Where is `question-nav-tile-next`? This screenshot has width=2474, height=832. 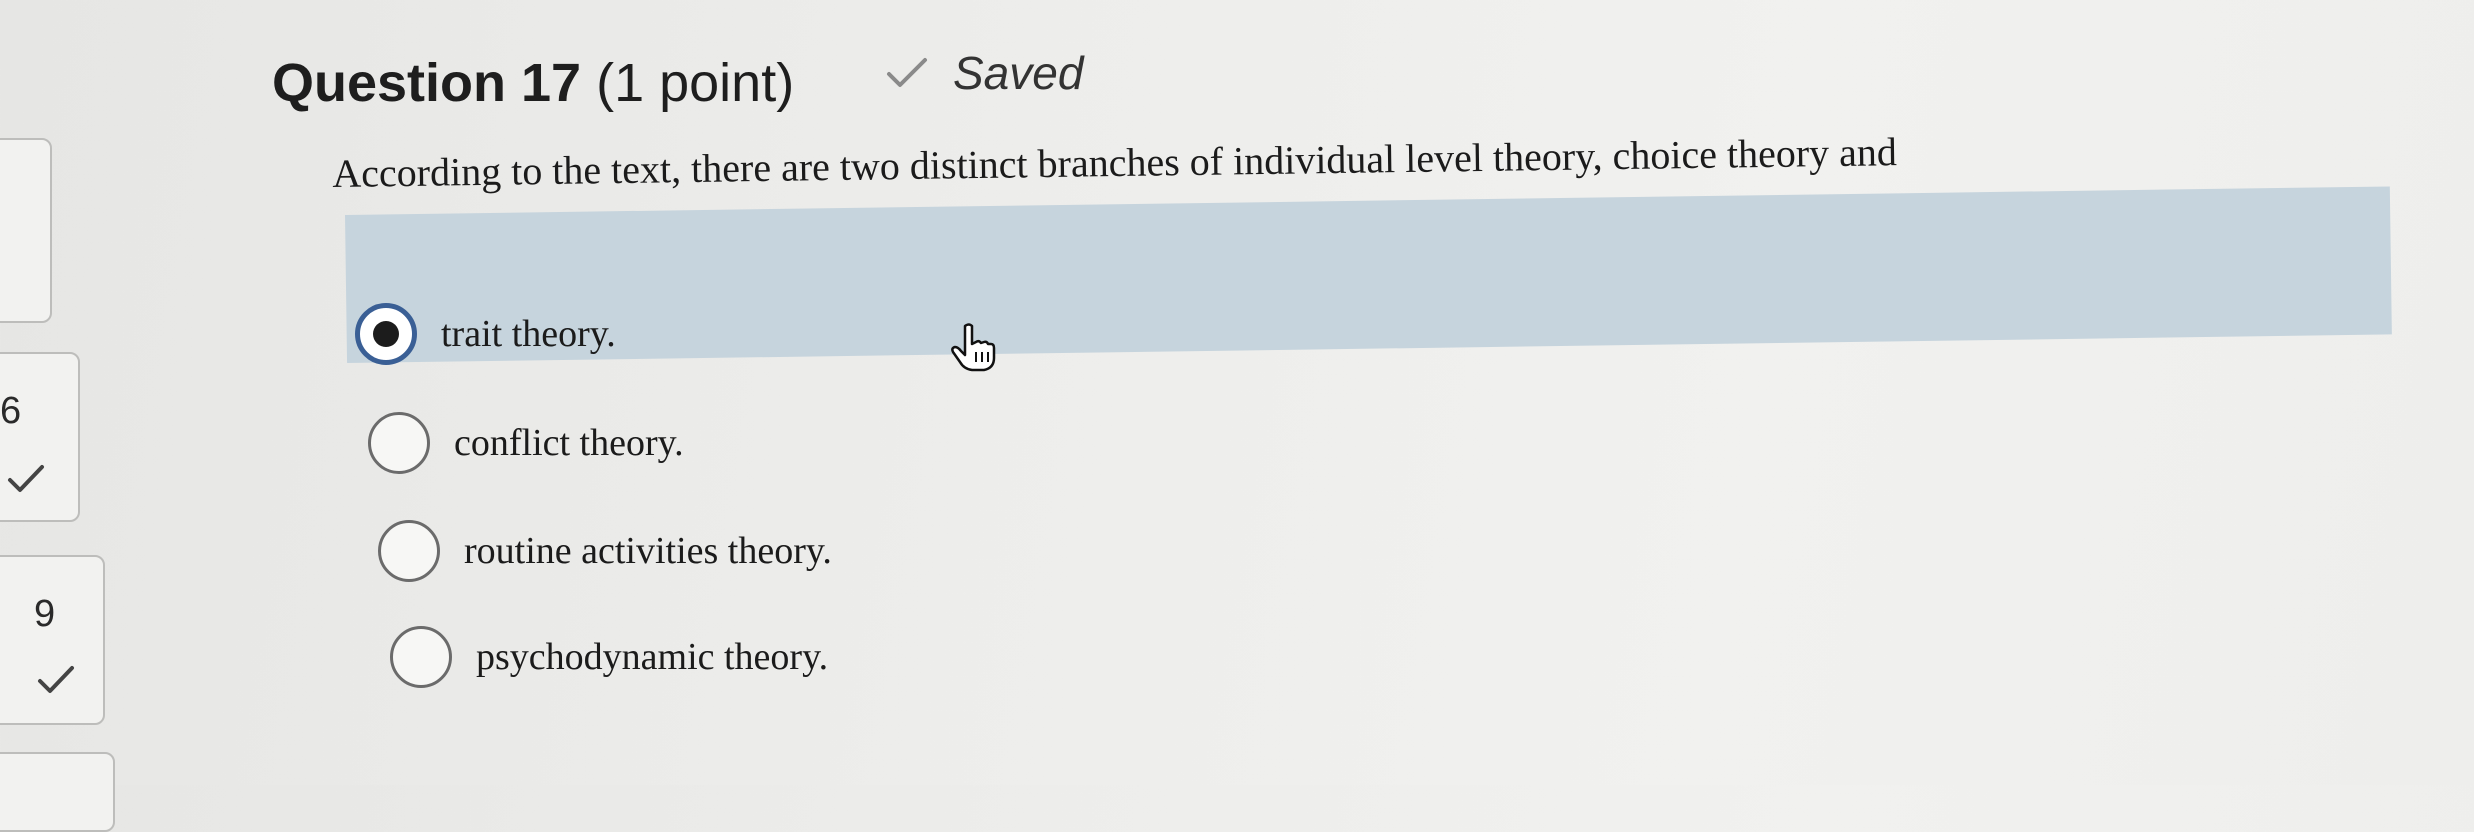
question-nav-tile-next is located at coordinates (57, 792).